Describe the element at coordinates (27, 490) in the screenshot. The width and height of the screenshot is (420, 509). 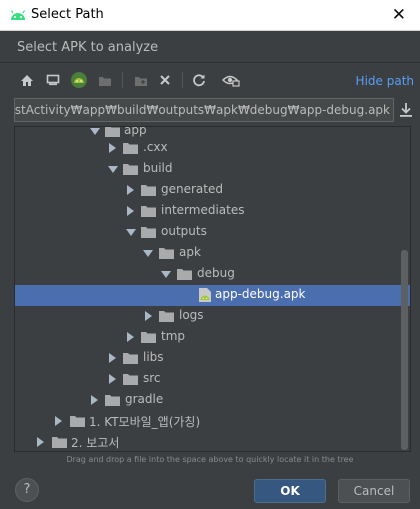
I see `help-button: ?` at that location.